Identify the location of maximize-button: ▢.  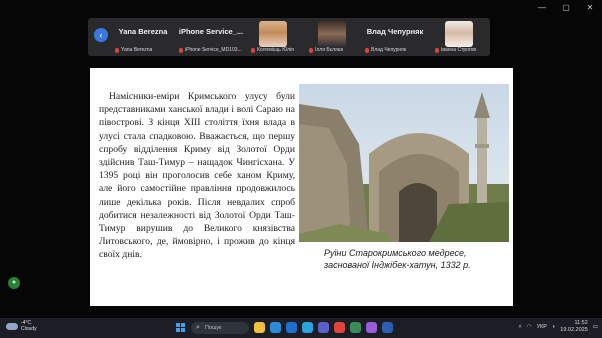
(566, 7).